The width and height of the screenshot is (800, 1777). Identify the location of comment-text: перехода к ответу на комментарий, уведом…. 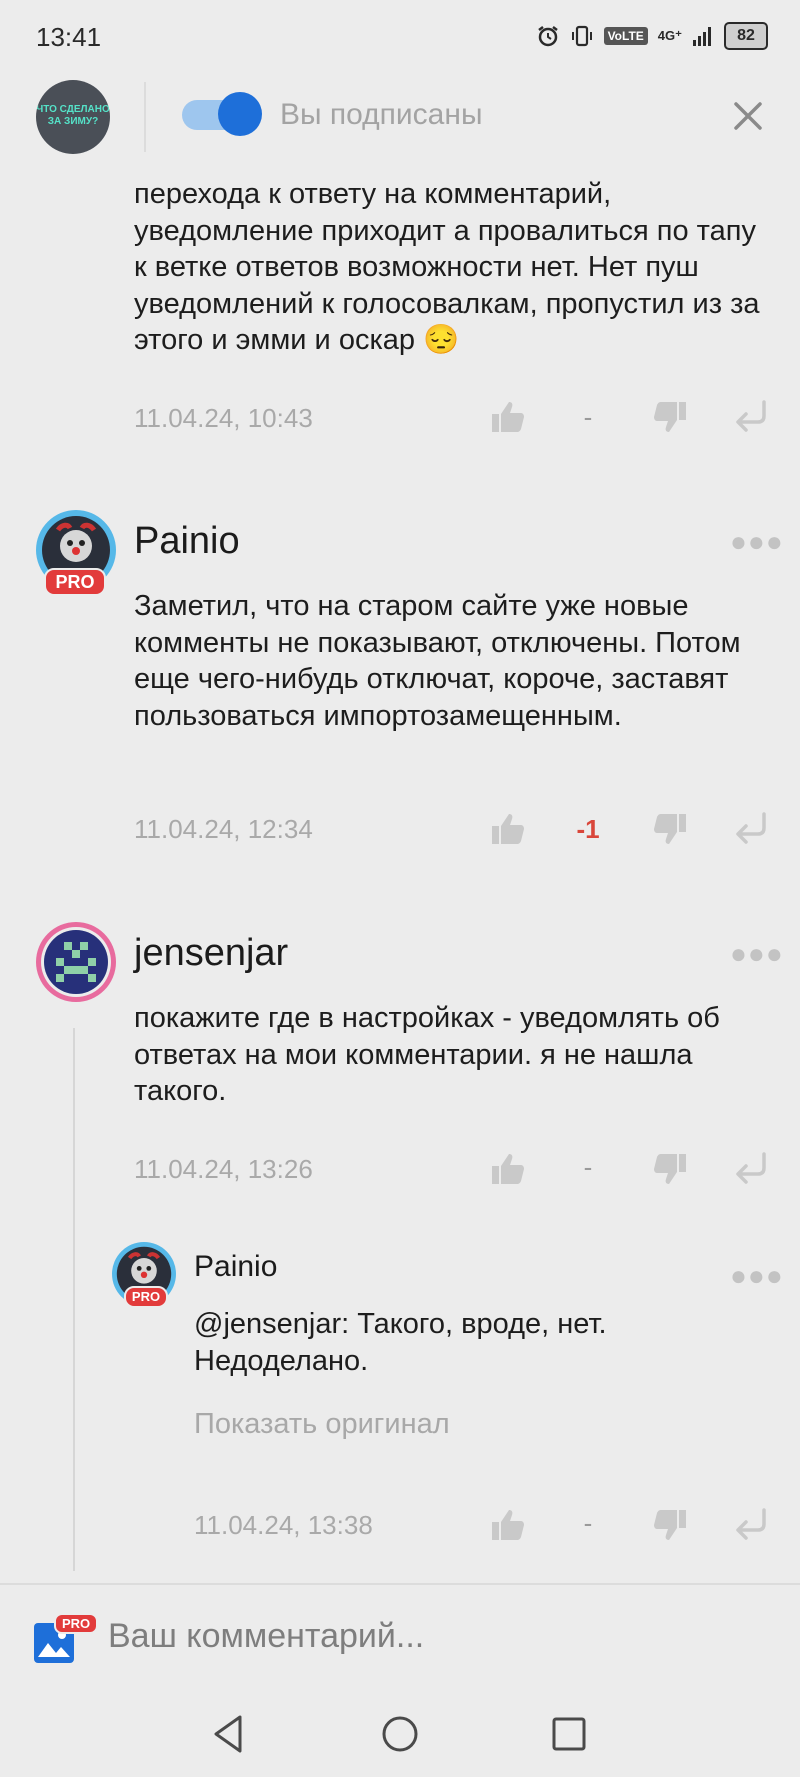
(447, 267).